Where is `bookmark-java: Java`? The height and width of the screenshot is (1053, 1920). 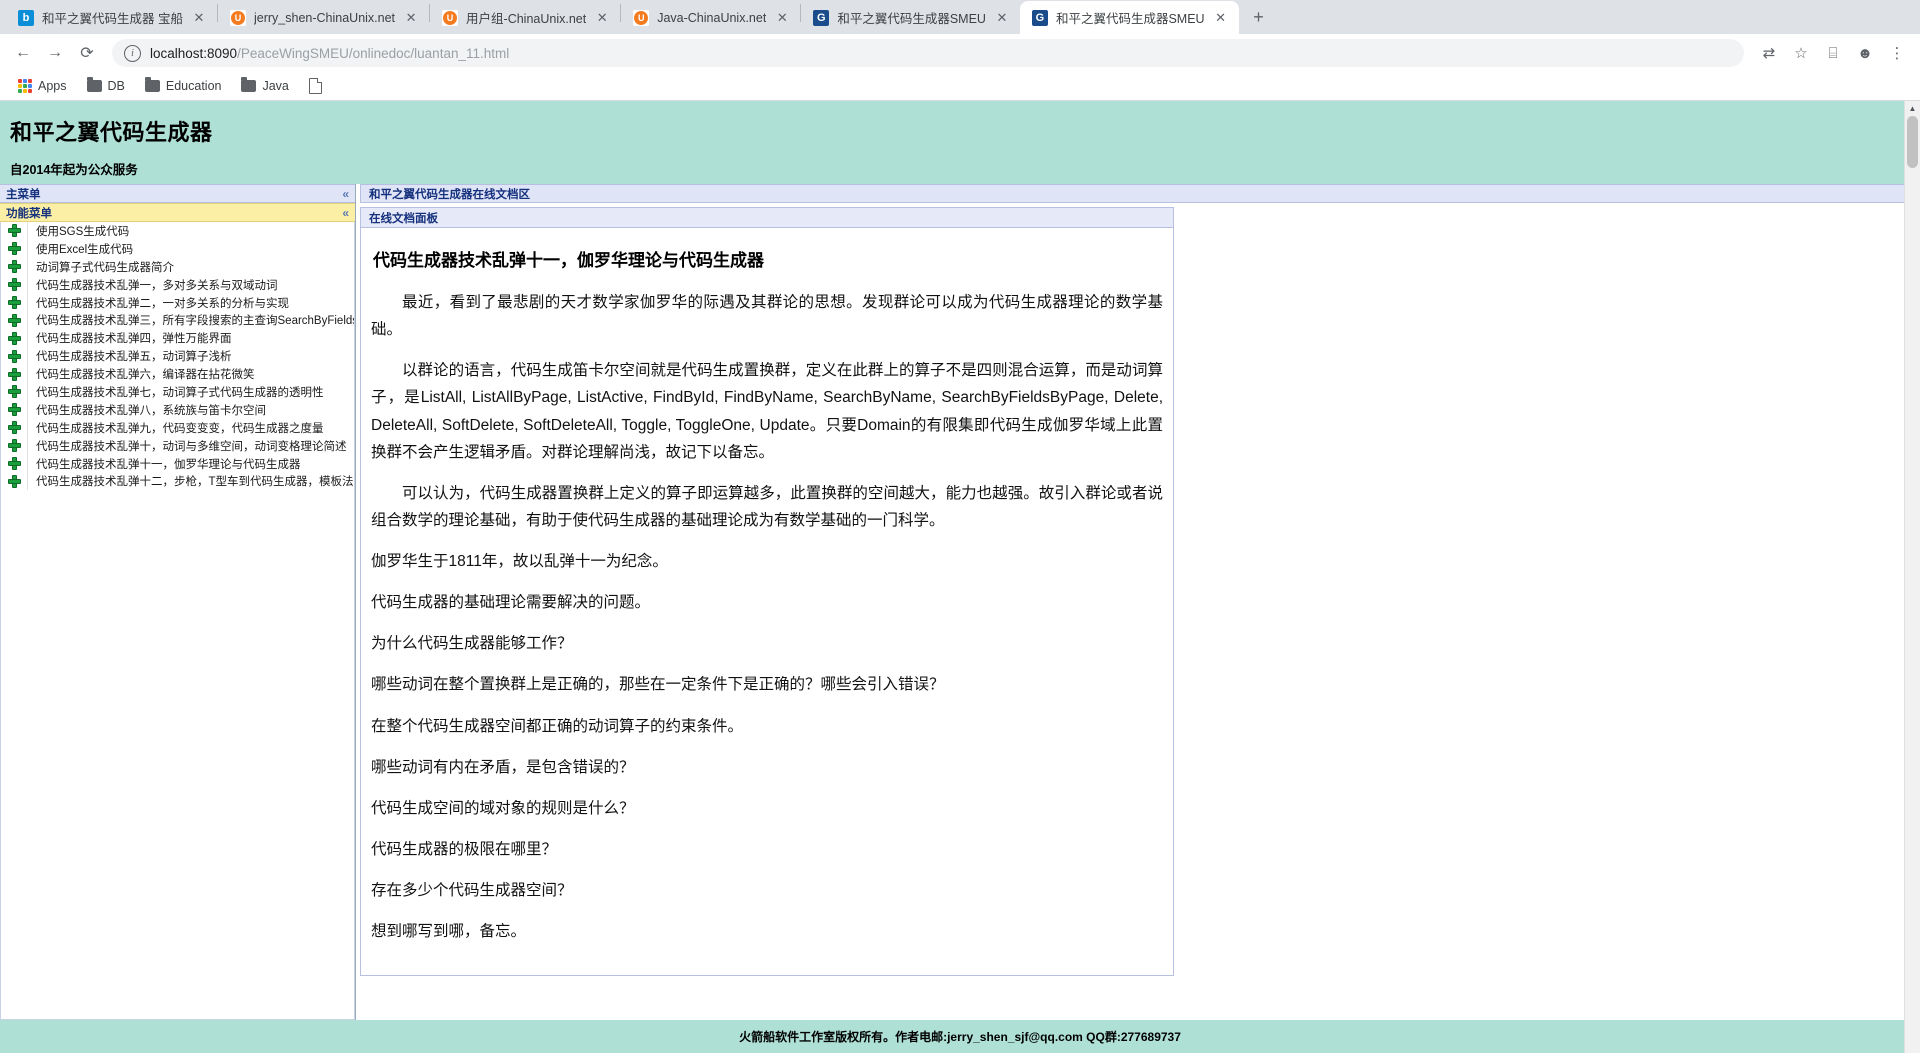 bookmark-java: Java is located at coordinates (264, 86).